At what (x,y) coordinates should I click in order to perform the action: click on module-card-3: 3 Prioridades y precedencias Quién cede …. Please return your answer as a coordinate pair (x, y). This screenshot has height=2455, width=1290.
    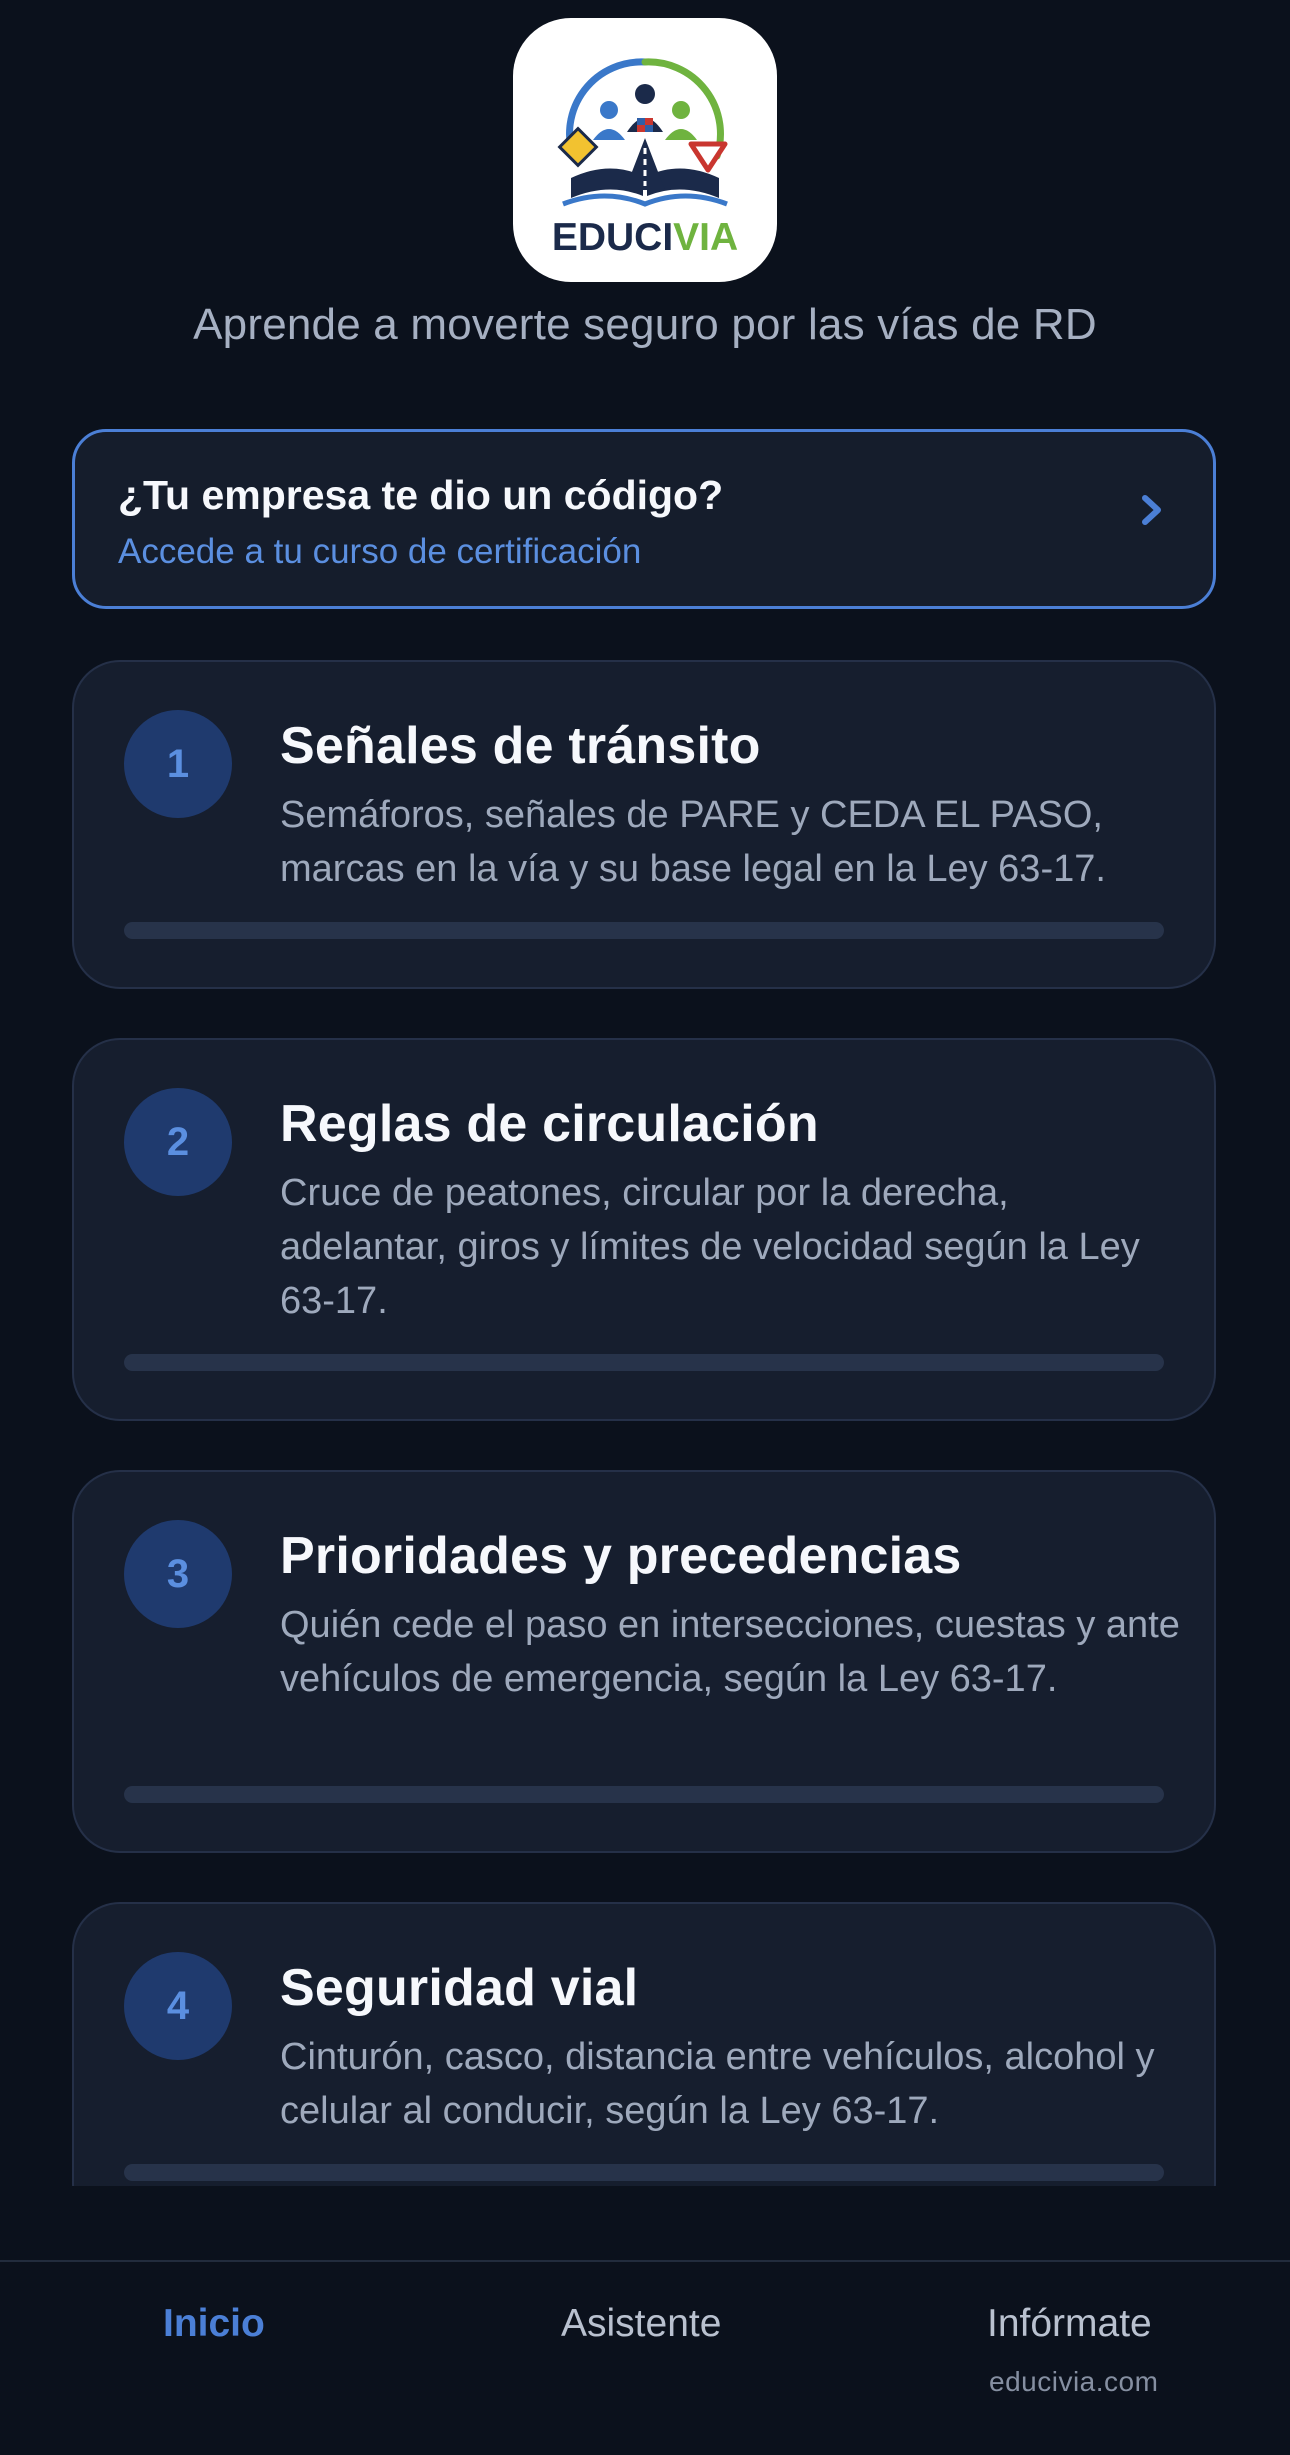
    Looking at the image, I should click on (644, 1661).